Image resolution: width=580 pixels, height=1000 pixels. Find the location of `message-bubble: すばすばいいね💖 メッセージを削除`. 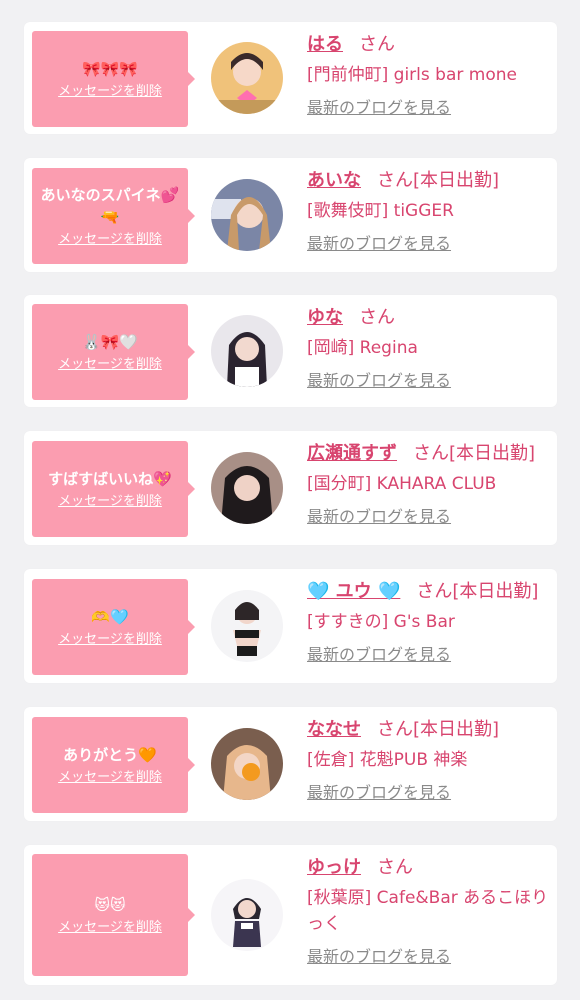

message-bubble: すばすばいいね💖 メッセージを削除 is located at coordinates (113, 489).